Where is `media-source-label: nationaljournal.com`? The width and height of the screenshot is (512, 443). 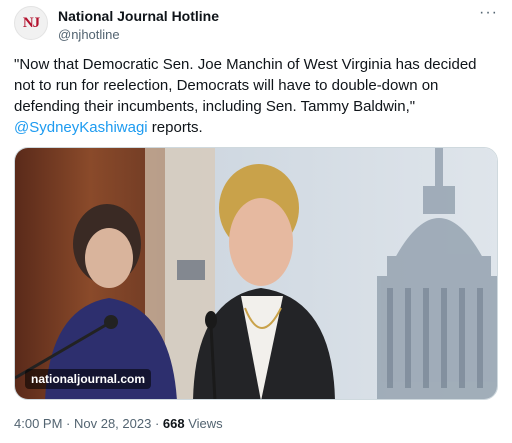 media-source-label: nationaljournal.com is located at coordinates (88, 379).